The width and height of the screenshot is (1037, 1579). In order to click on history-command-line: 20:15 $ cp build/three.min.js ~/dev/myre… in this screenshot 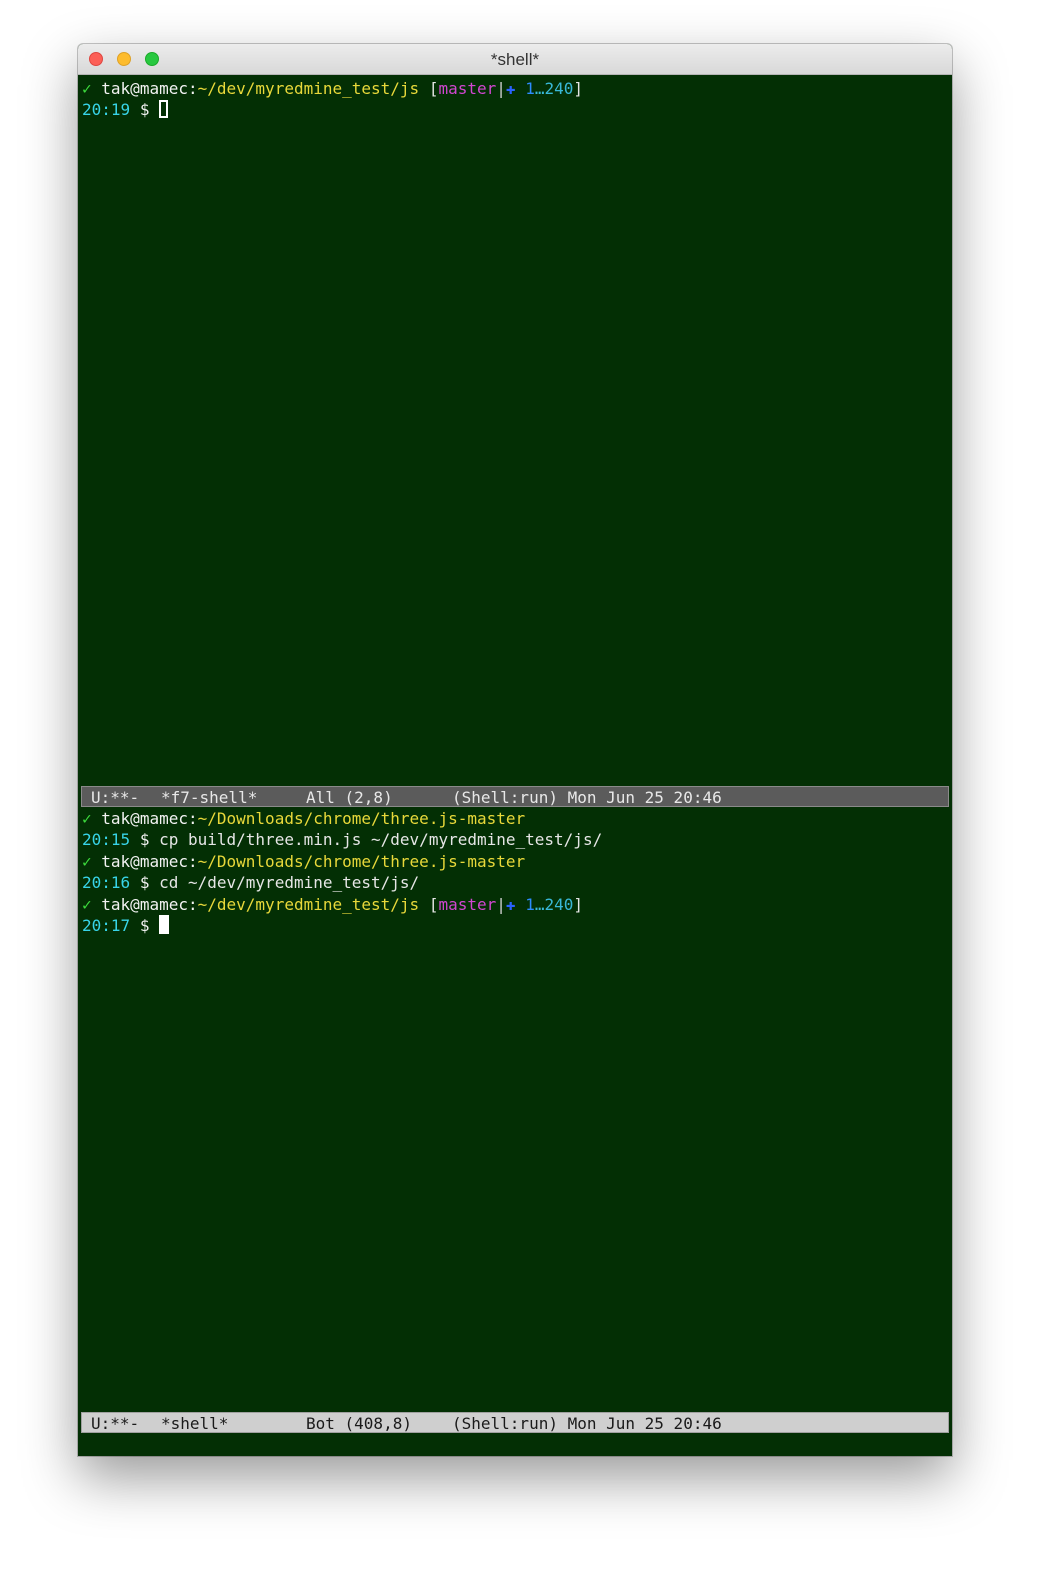, I will do `click(342, 840)`.